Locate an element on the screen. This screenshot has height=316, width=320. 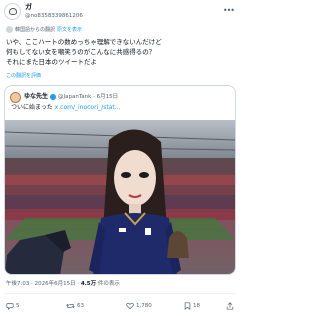
reply-icon is located at coordinates (10, 306).